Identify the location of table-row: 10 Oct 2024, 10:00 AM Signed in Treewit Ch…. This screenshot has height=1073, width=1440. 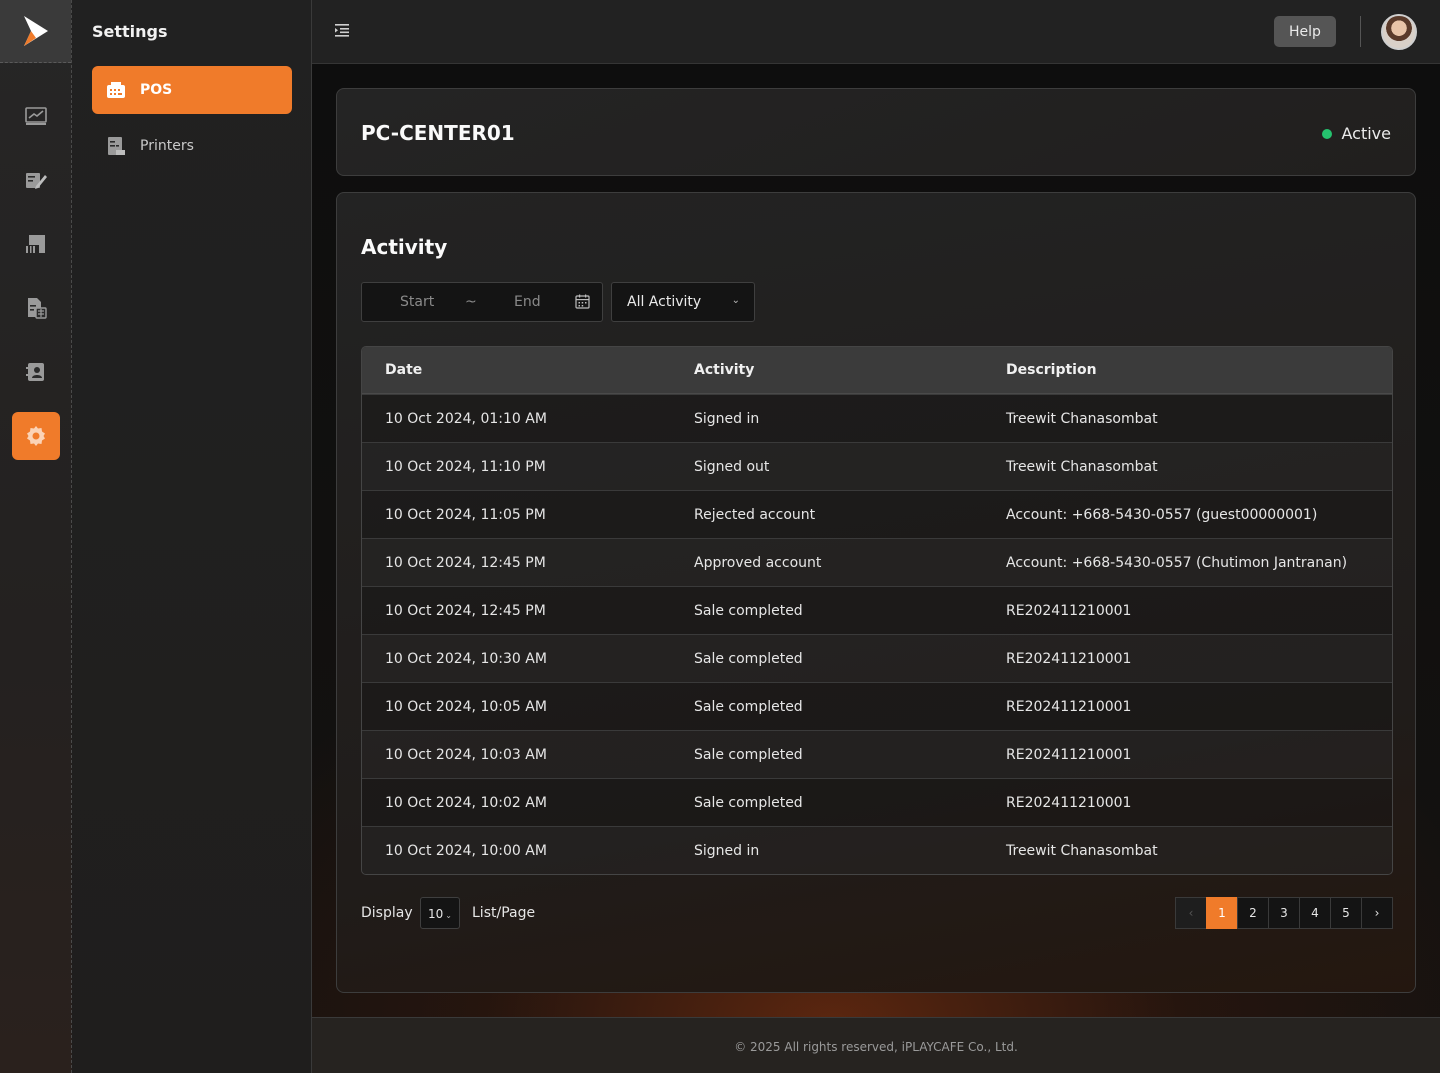
(877, 850).